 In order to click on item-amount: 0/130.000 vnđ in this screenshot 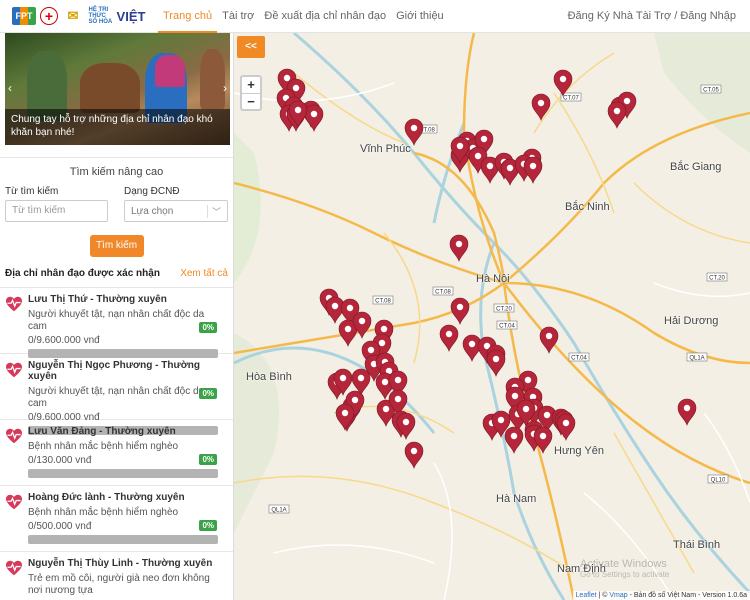, I will do `click(60, 460)`.